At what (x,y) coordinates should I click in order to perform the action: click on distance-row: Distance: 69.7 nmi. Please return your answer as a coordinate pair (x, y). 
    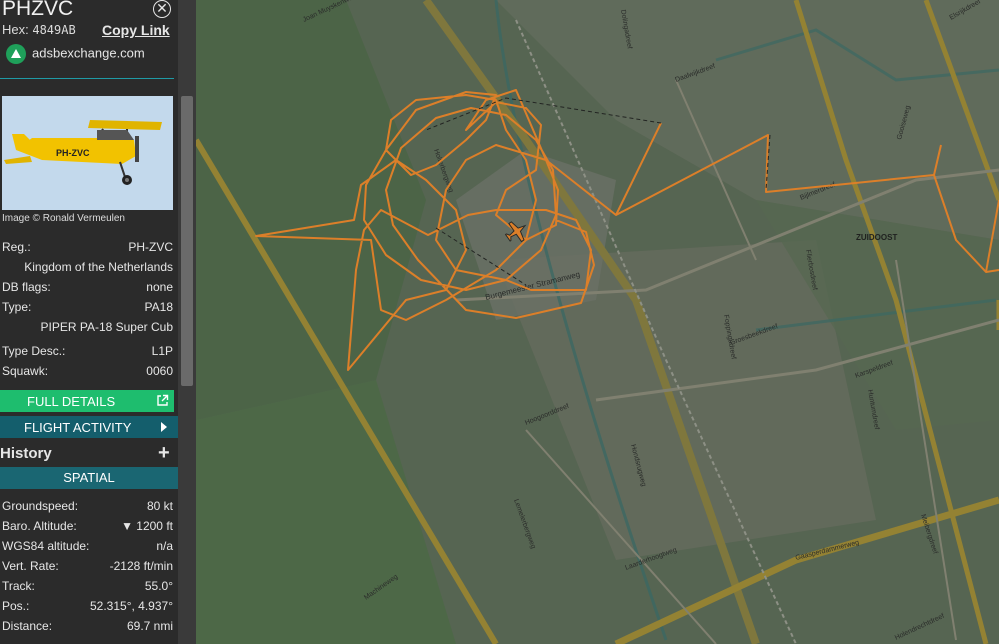
    Looking at the image, I should click on (87, 628).